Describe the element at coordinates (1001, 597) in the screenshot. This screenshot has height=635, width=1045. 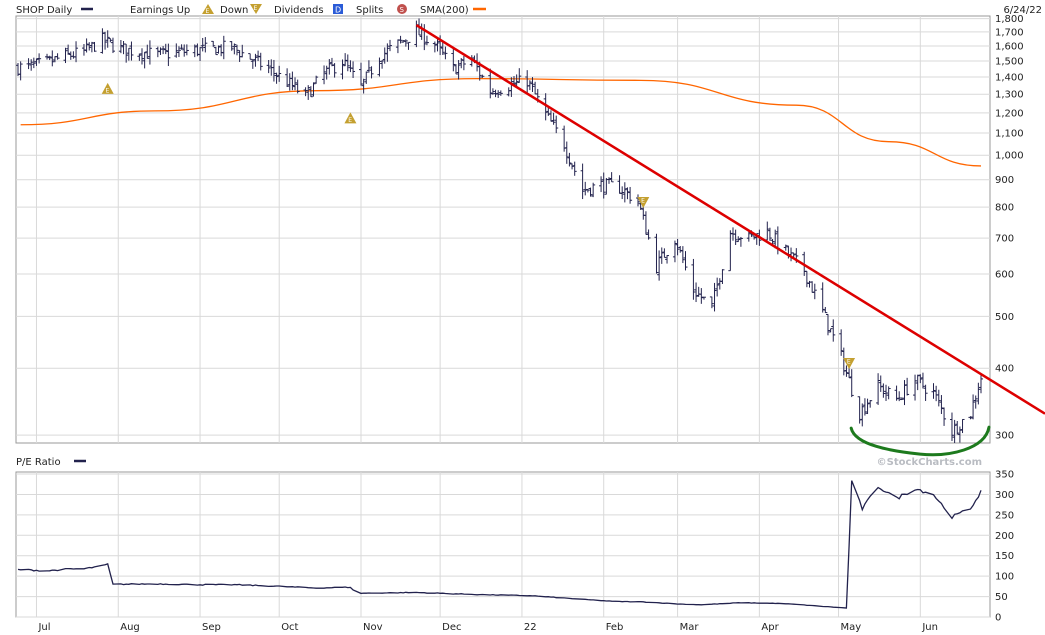
I see `pe-tick-label: 50` at that location.